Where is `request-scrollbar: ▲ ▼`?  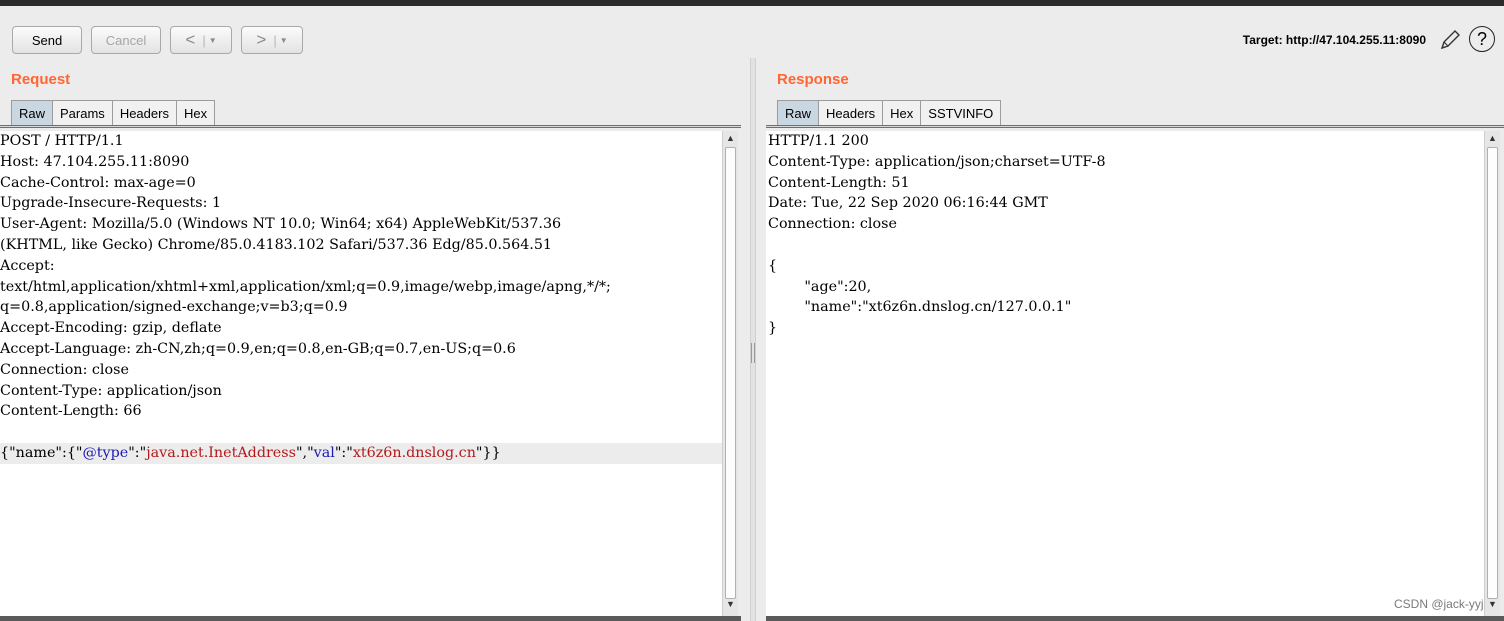
request-scrollbar: ▲ ▼ is located at coordinates (730, 373).